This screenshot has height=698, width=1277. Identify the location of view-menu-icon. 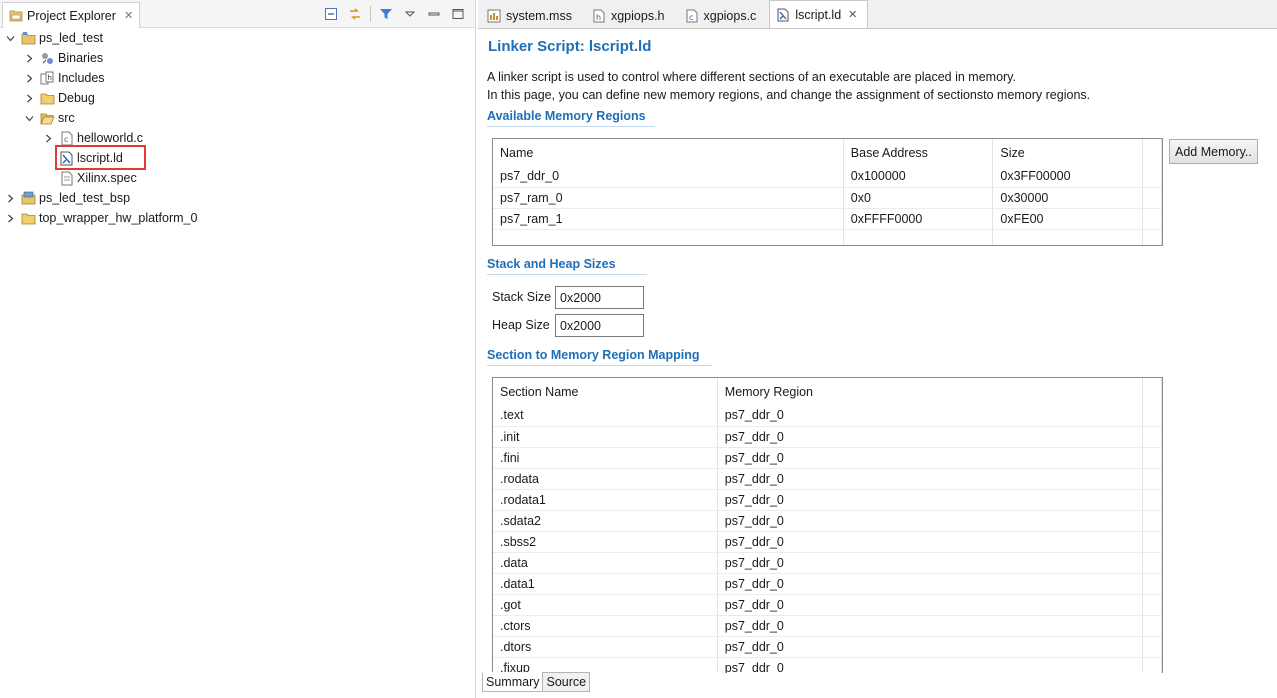
(410, 14).